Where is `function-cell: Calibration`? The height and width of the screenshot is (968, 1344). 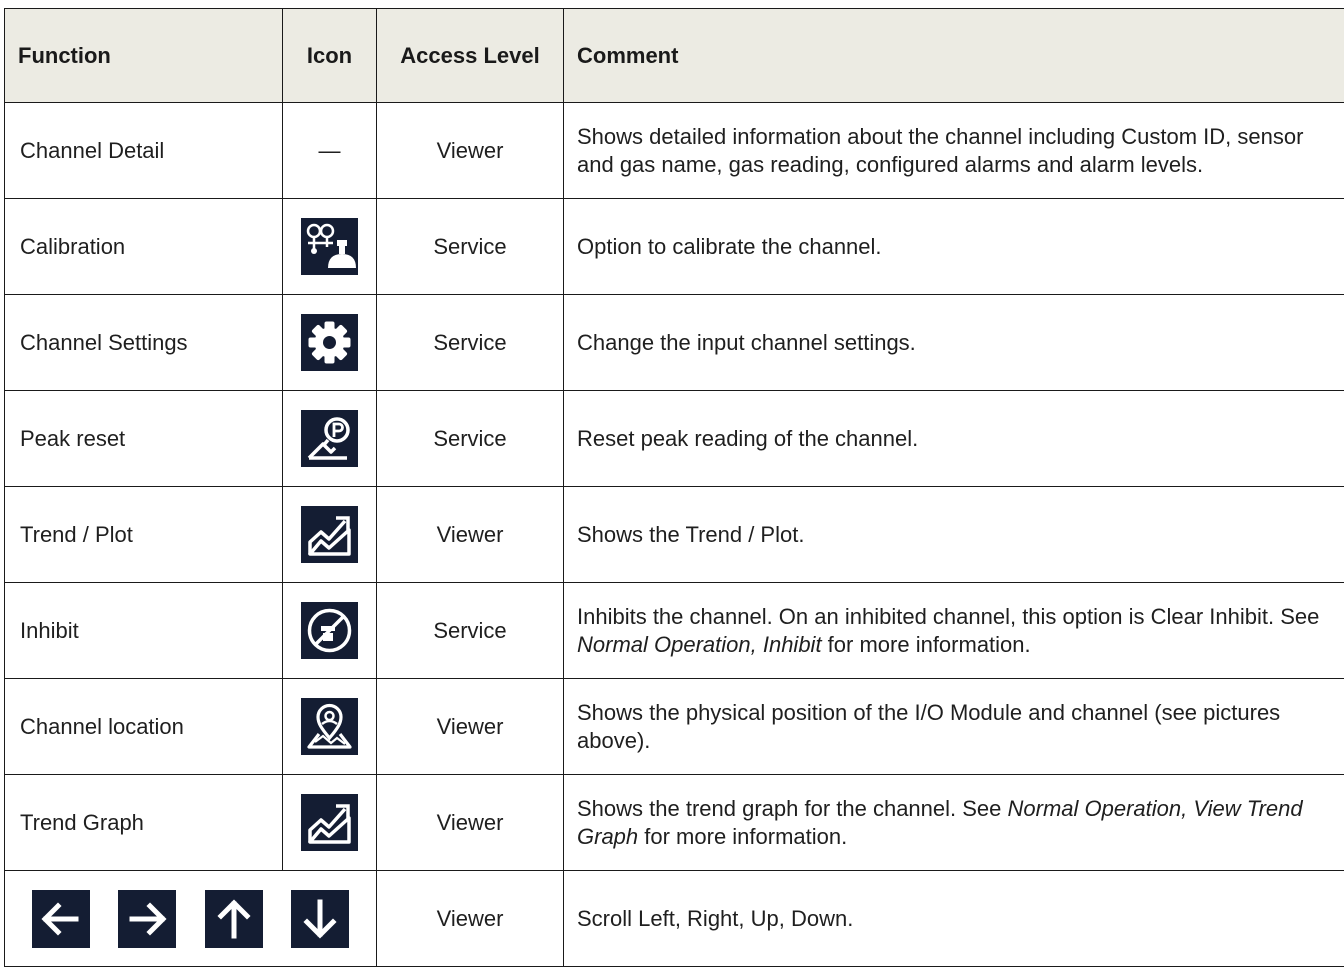 function-cell: Calibration is located at coordinates (143, 246).